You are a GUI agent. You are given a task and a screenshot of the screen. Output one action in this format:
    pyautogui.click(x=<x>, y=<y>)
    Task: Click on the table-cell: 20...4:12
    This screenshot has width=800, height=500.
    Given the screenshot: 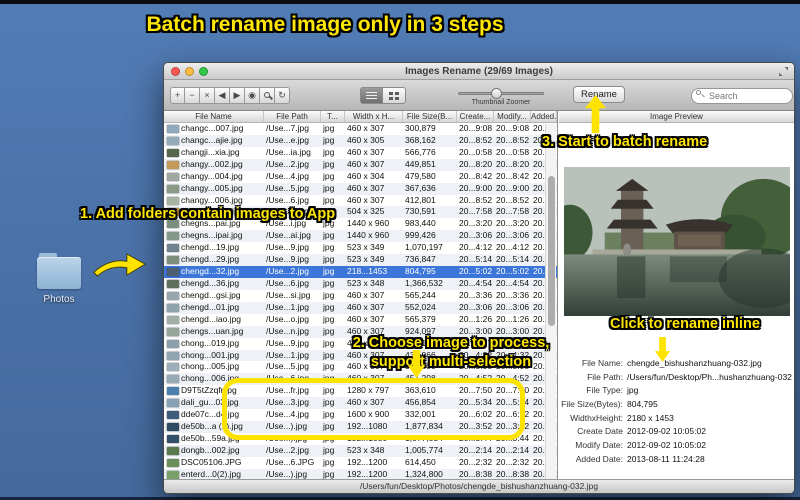 What is the action you would take?
    pyautogui.click(x=513, y=247)
    